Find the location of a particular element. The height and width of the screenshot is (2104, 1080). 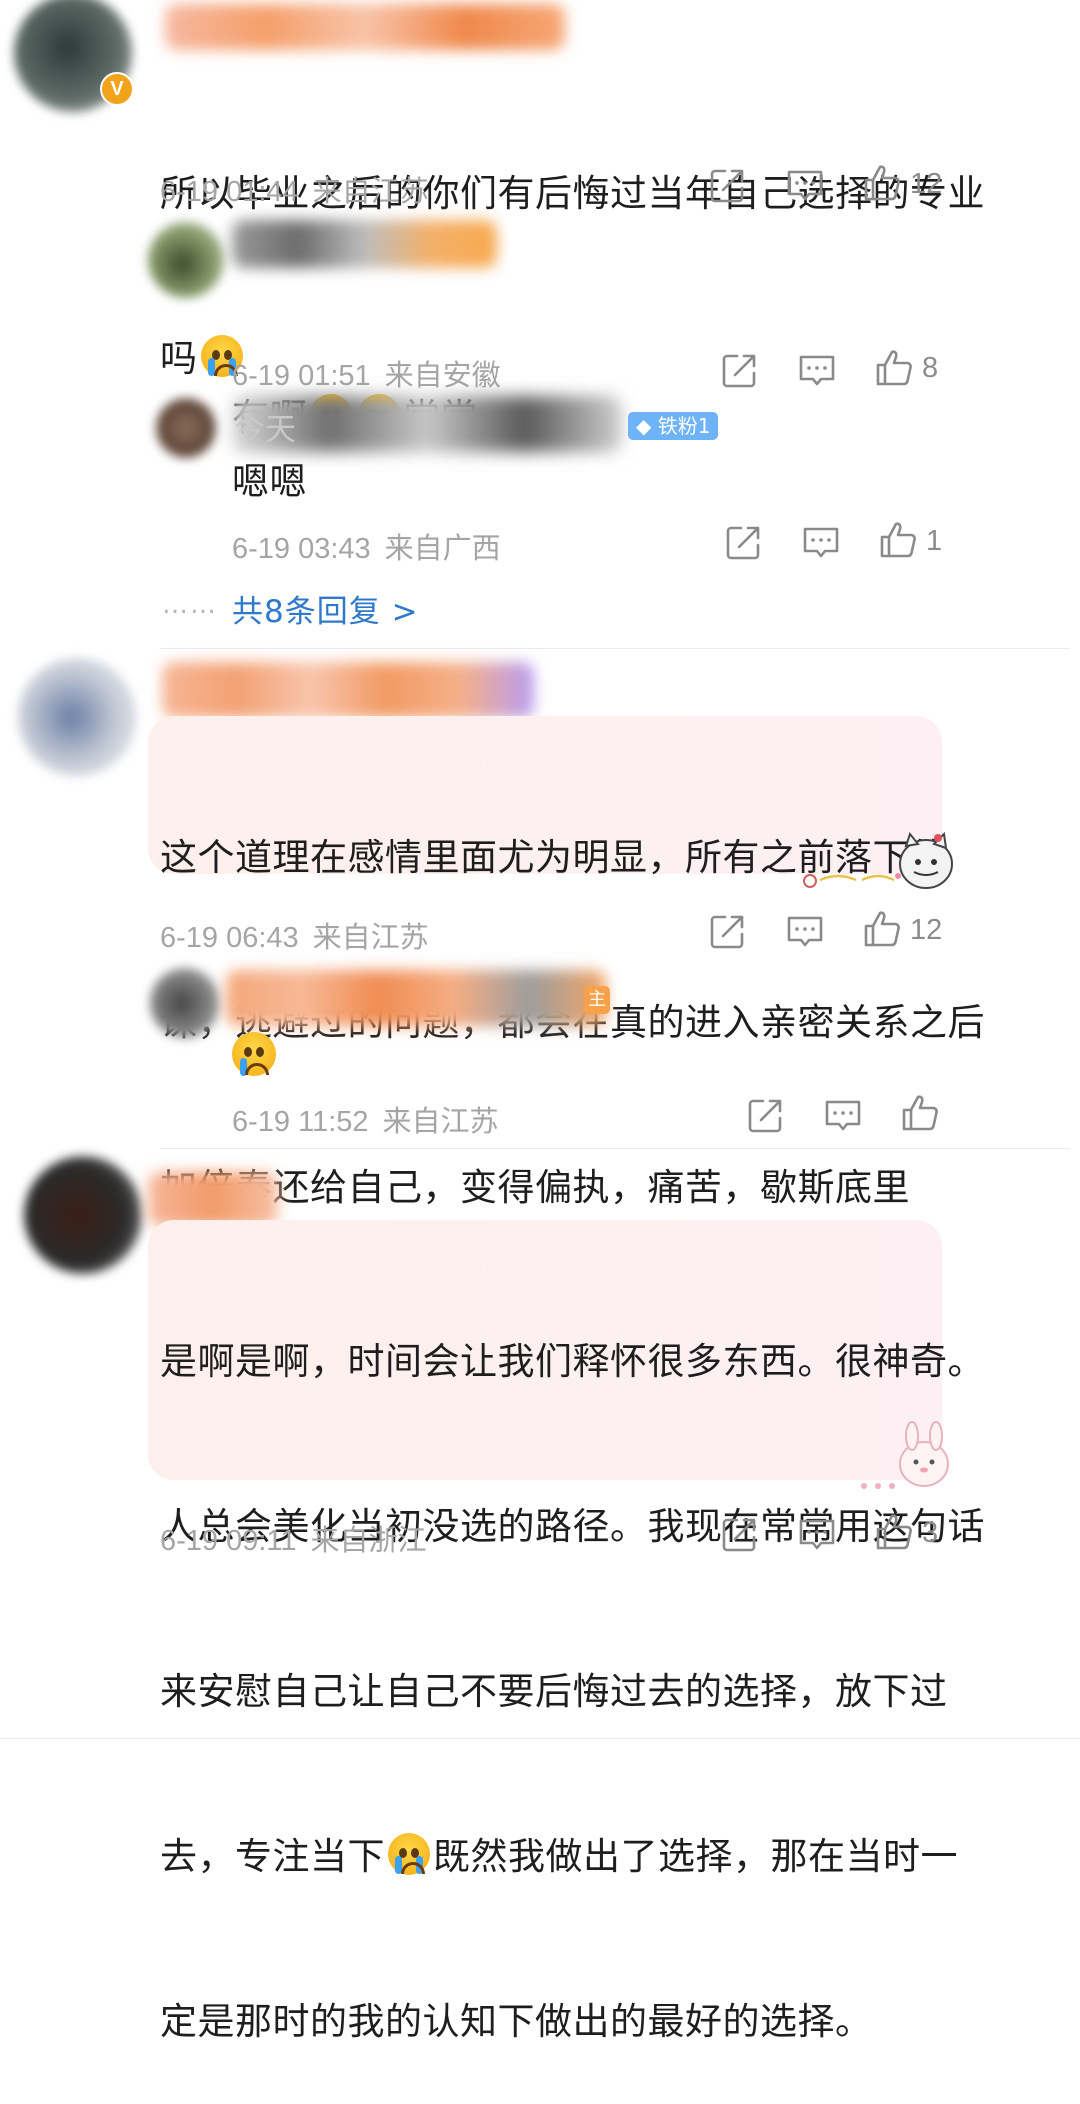

sad-tear-face-icon is located at coordinates (254, 1054).